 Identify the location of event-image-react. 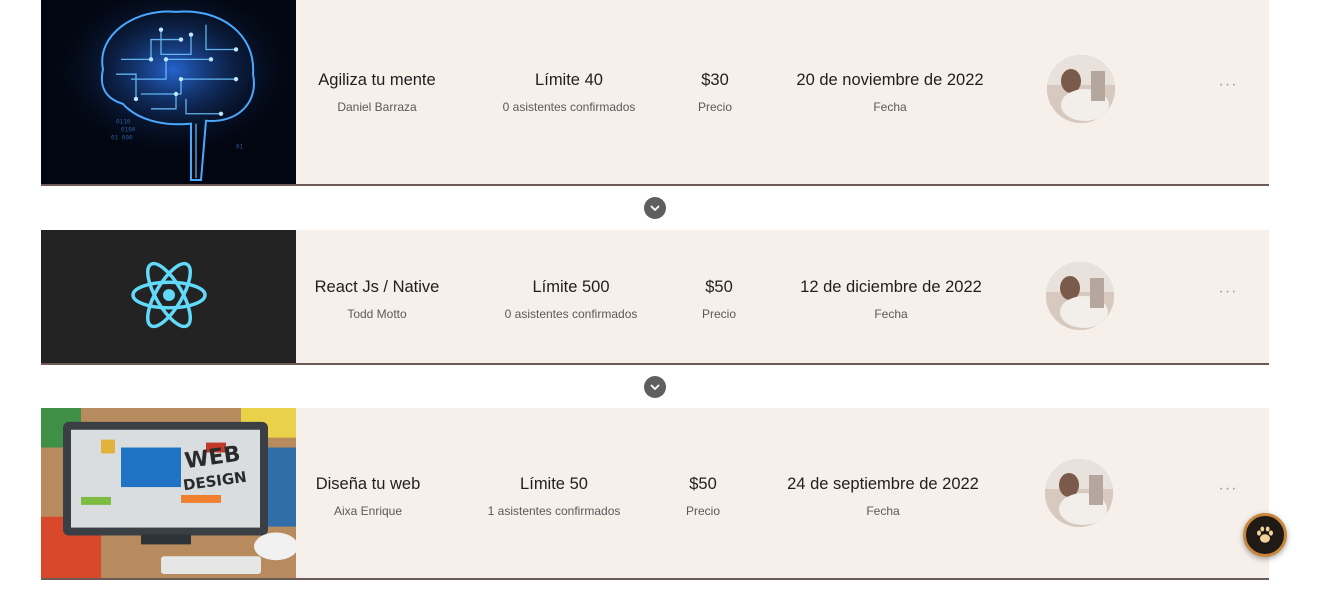
(168, 296).